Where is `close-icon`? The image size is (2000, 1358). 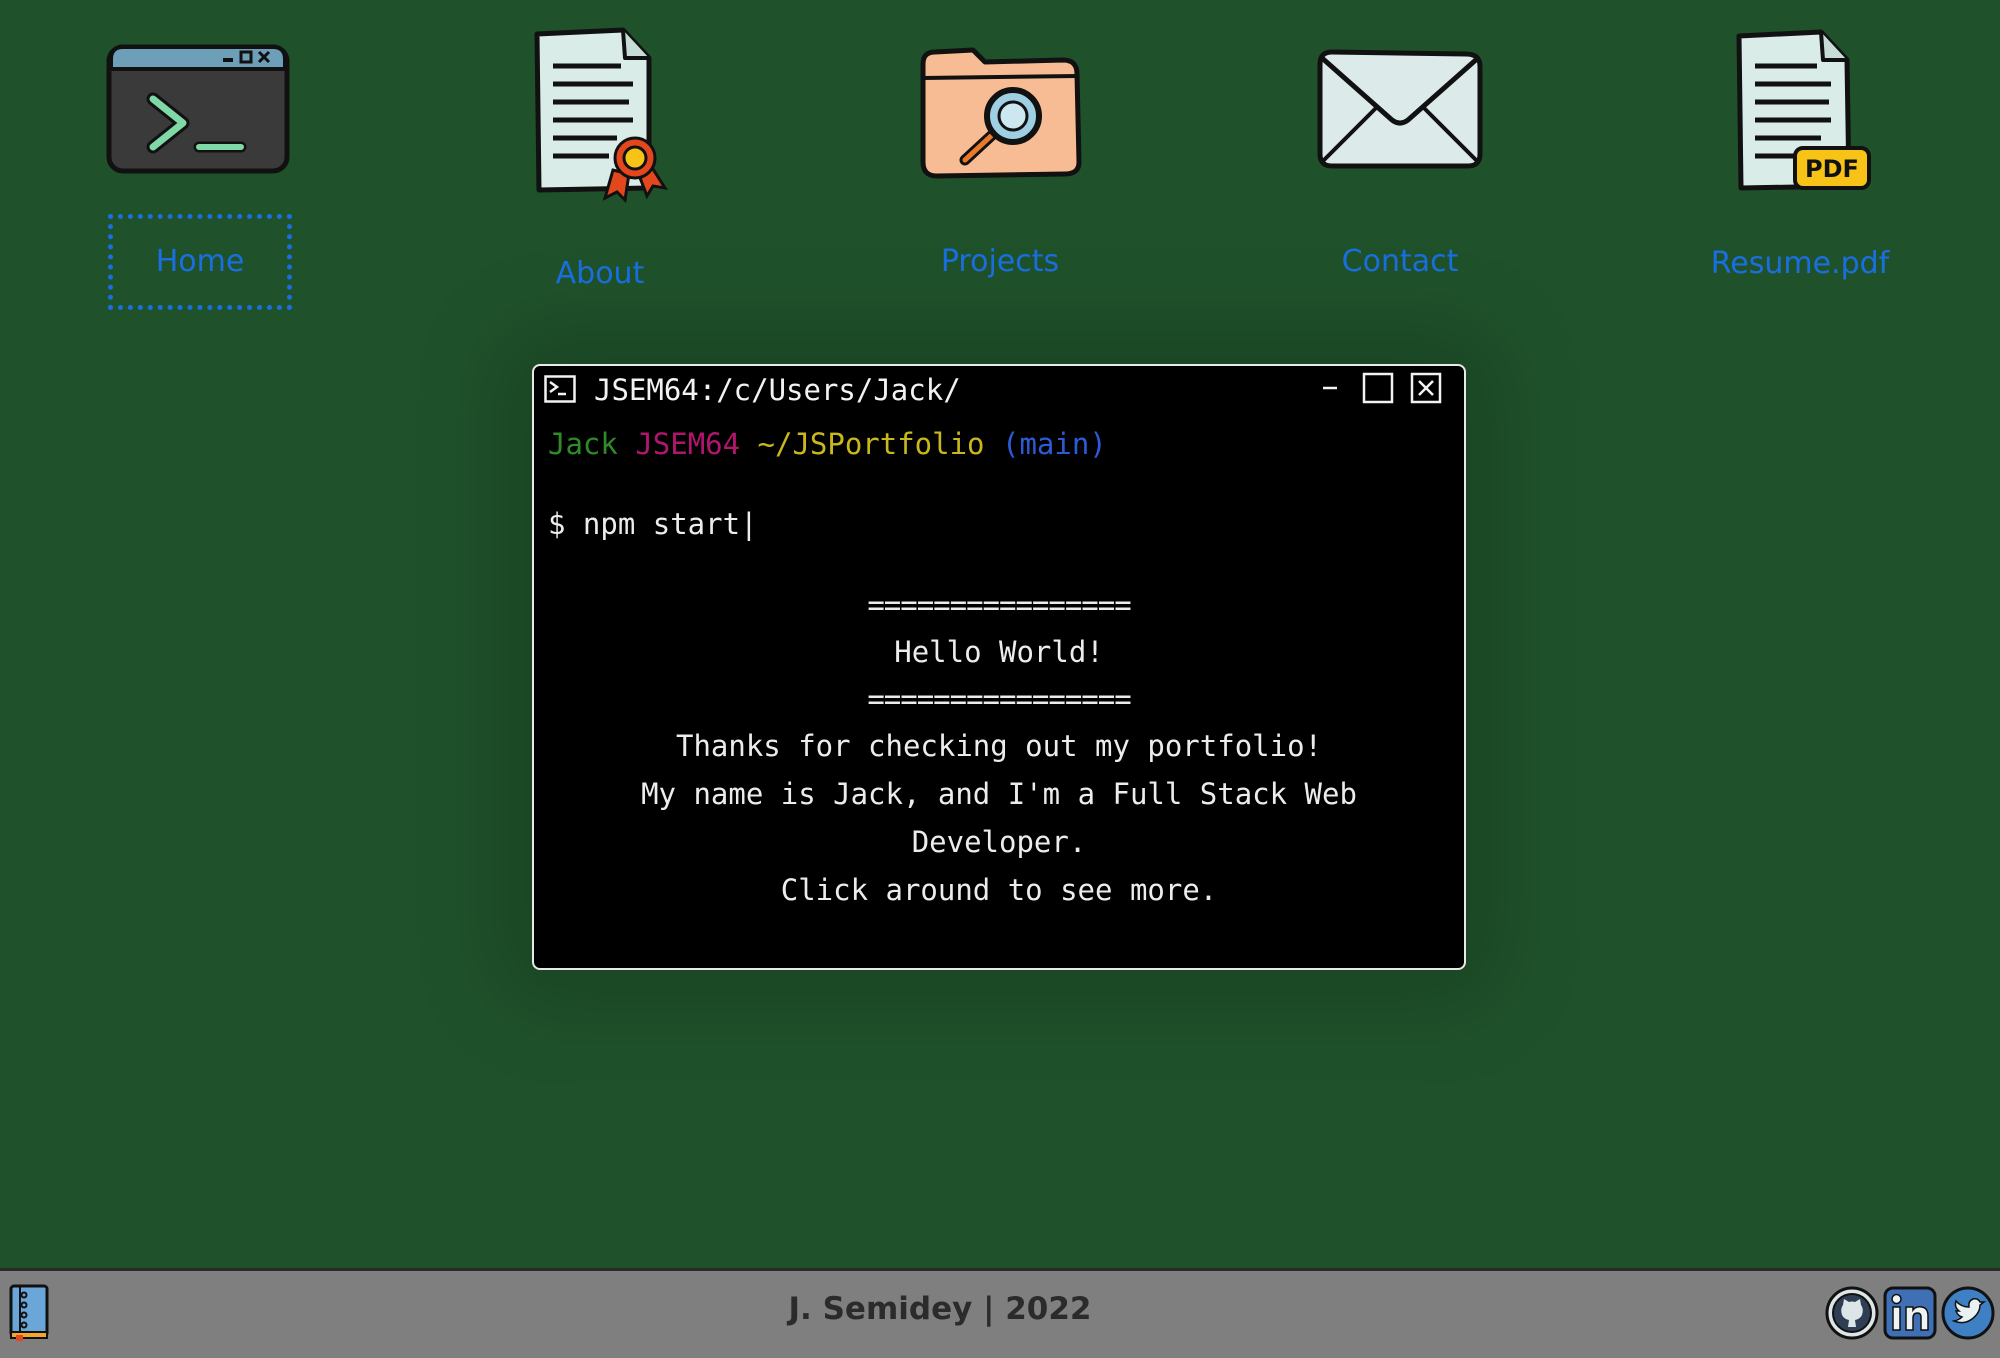
close-icon is located at coordinates (1426, 388).